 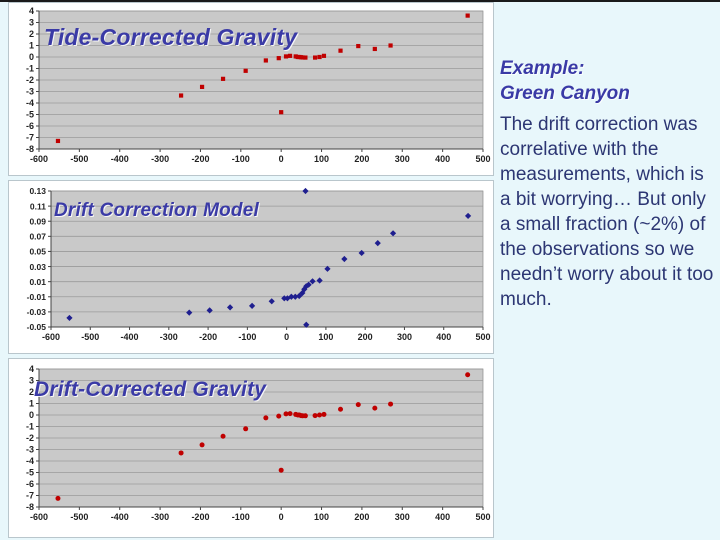 I want to click on section-heading: Example: Green Canyon, so click(x=607, y=81).